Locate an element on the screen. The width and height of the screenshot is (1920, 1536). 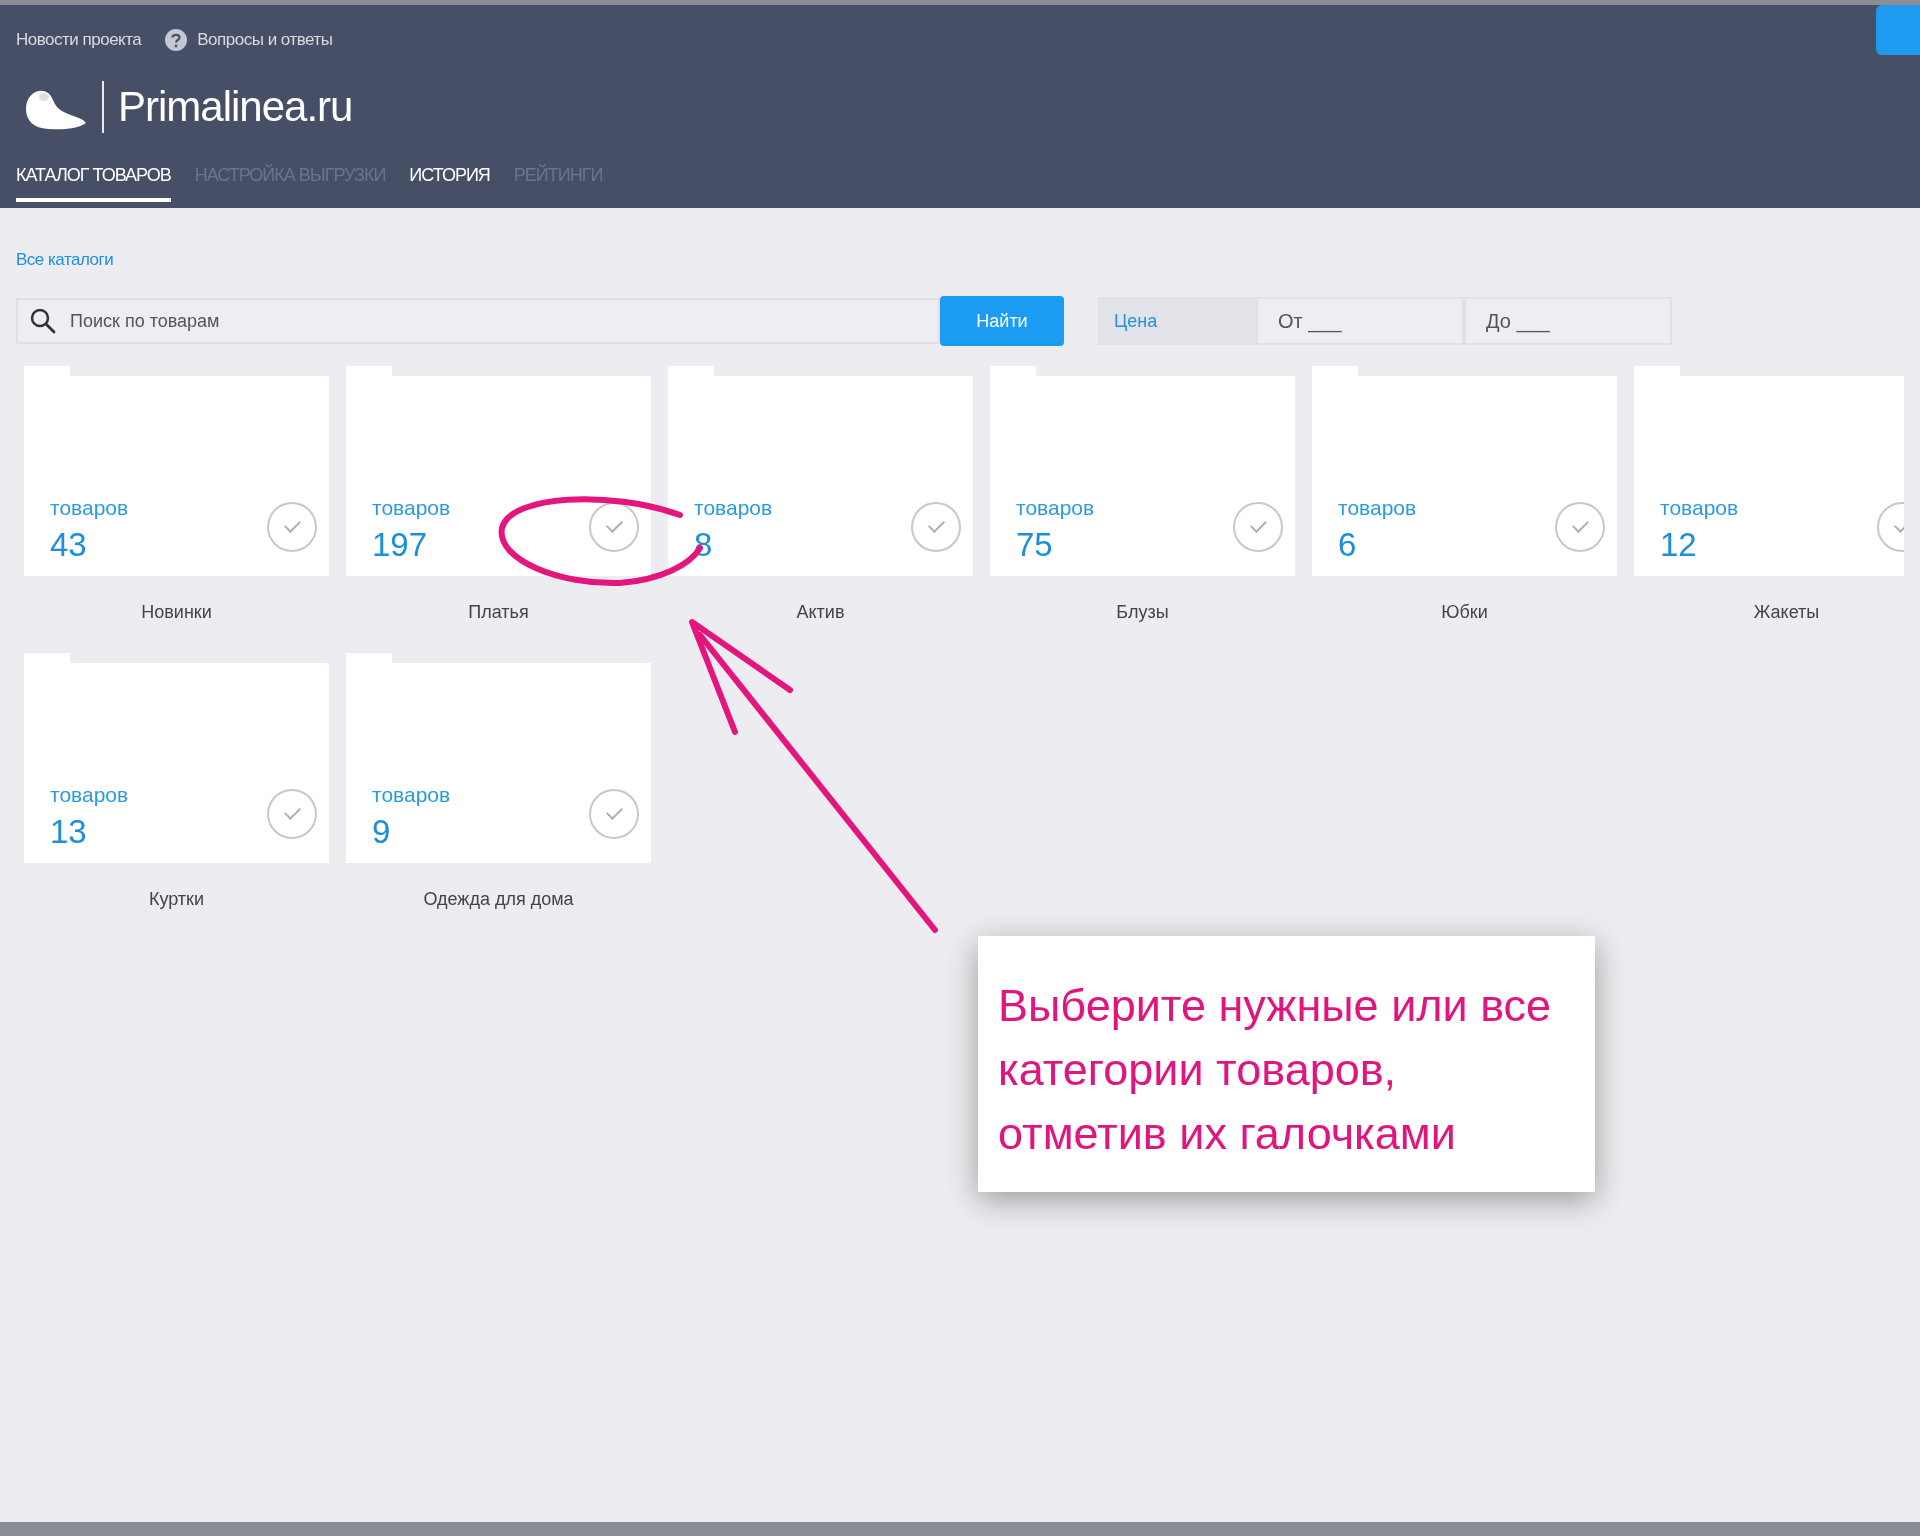
category-name: Блузы is located at coordinates (1142, 612).